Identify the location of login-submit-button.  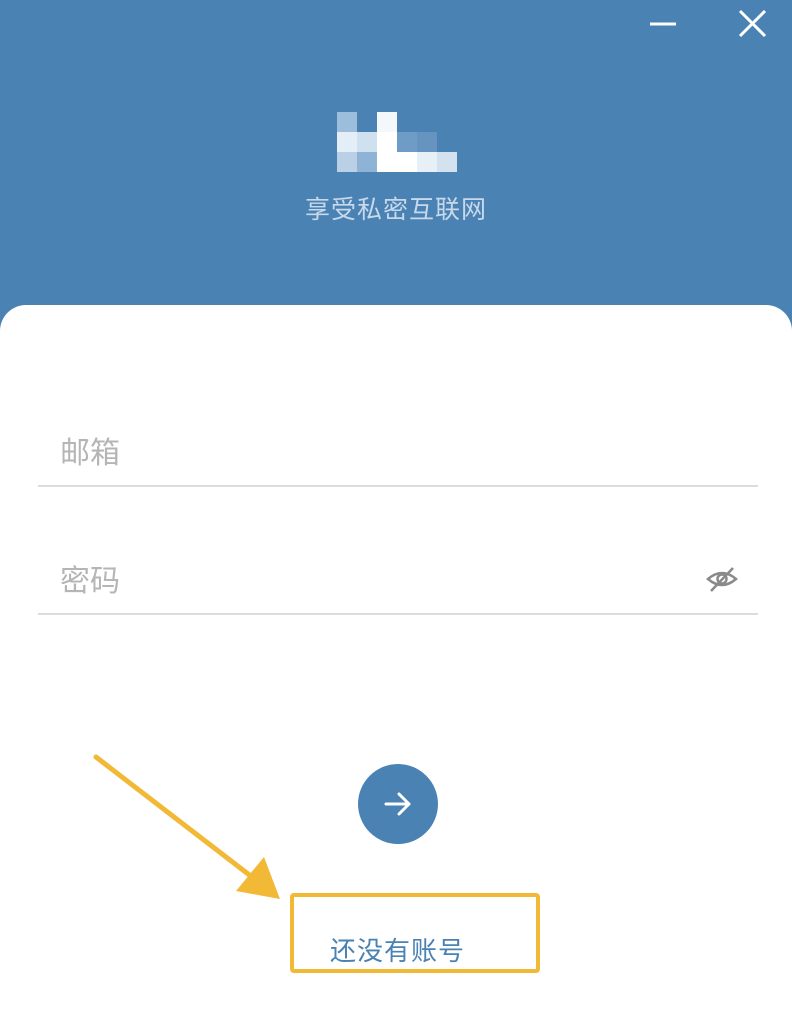
(398, 804).